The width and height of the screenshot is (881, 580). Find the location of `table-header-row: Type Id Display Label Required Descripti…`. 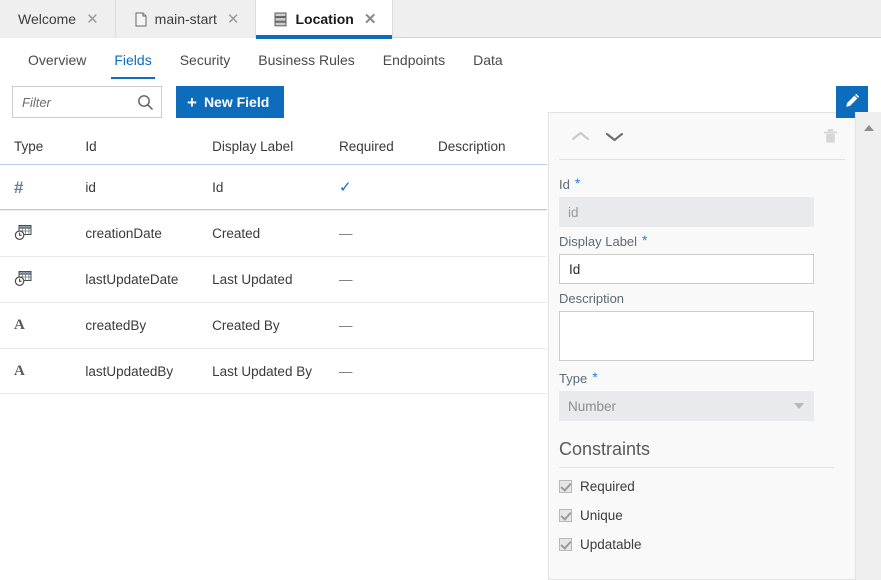

table-header-row: Type Id Display Label Required Descripti… is located at coordinates (273, 146).